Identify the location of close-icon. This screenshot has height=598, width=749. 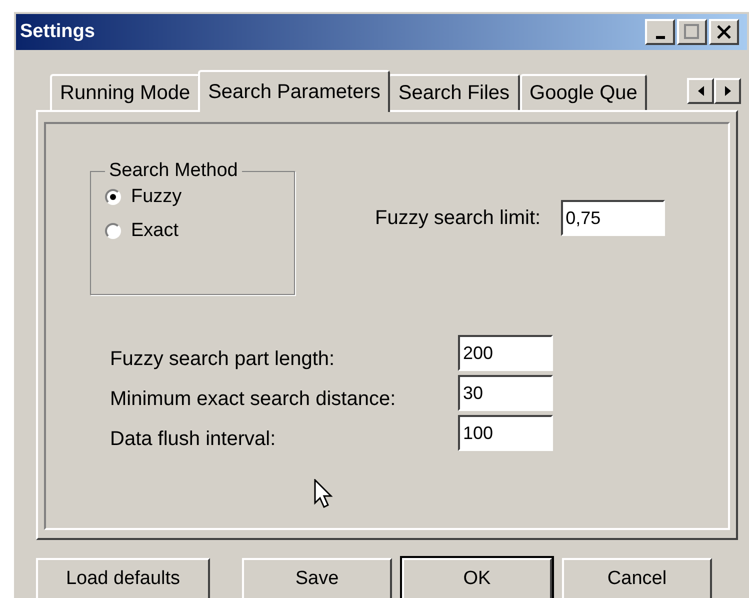
(724, 32).